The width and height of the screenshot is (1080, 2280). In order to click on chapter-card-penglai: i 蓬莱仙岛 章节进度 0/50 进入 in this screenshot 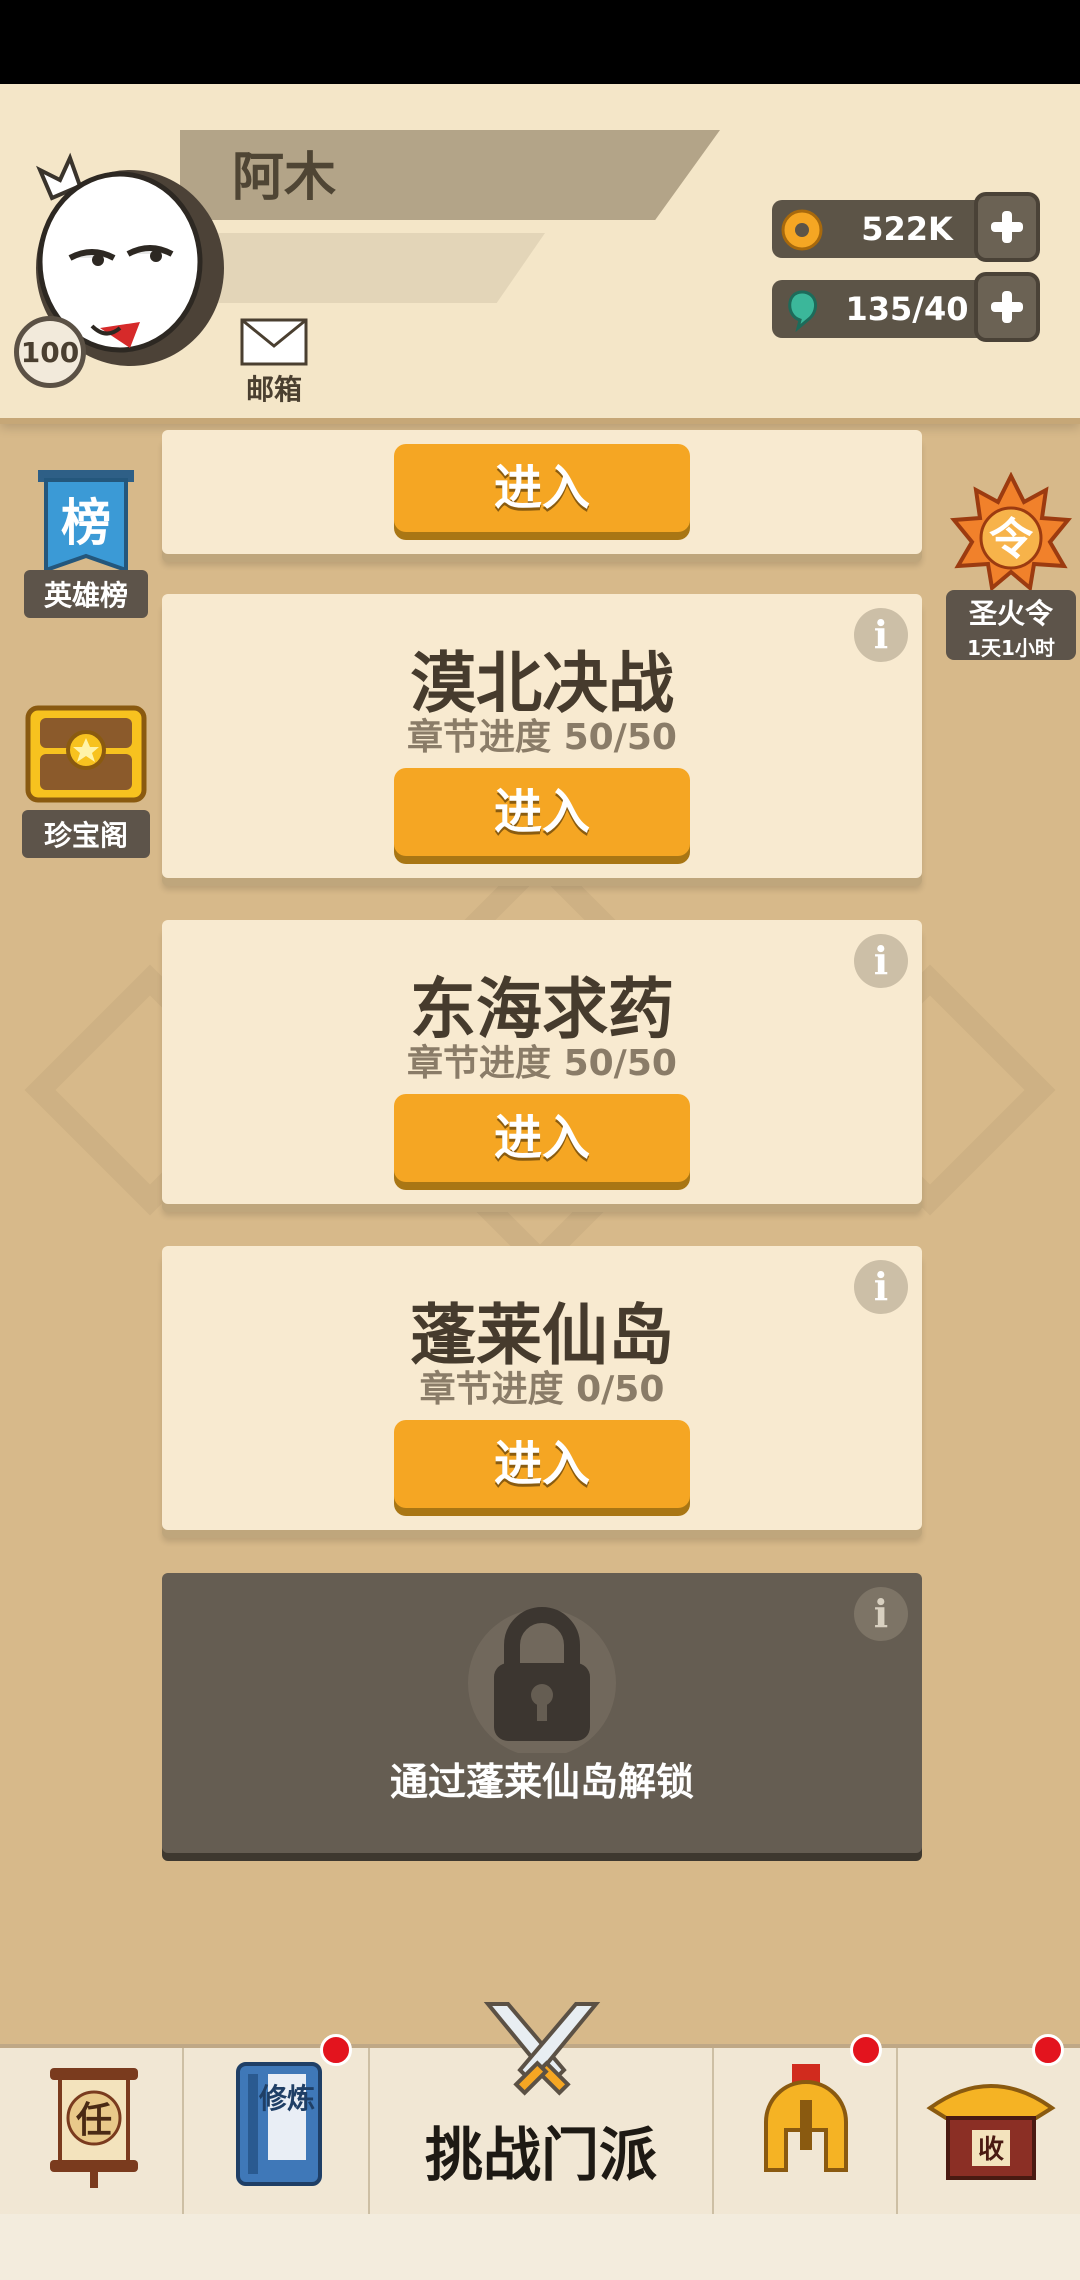, I will do `click(542, 1388)`.